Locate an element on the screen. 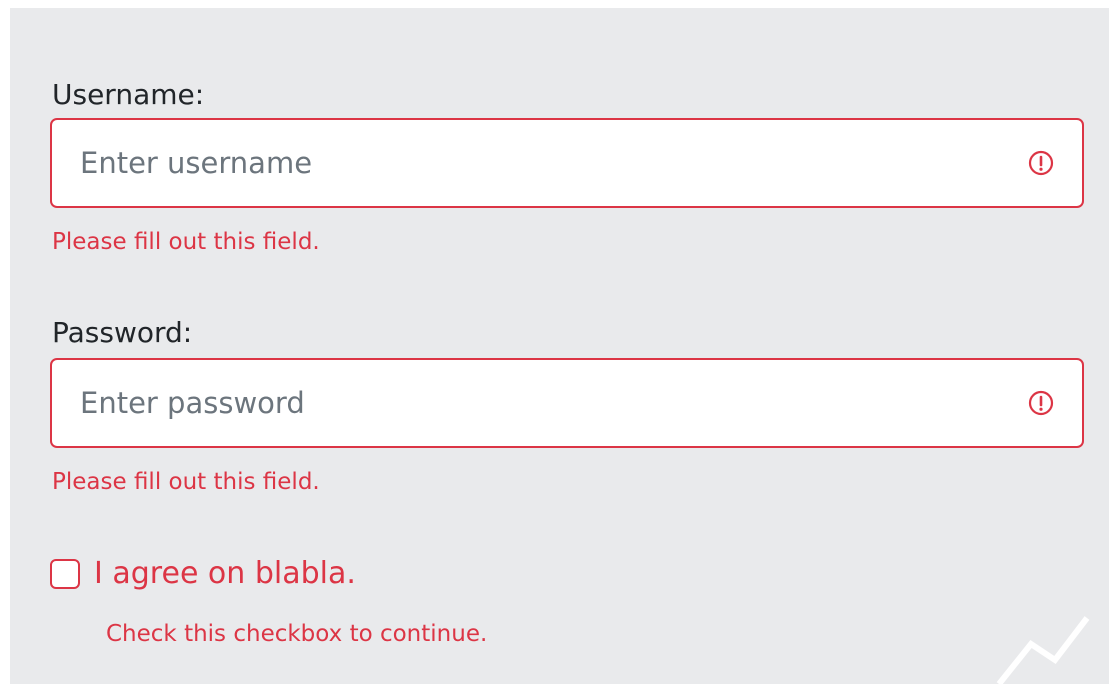 This screenshot has width=1109, height=684. username-field is located at coordinates (567, 163).